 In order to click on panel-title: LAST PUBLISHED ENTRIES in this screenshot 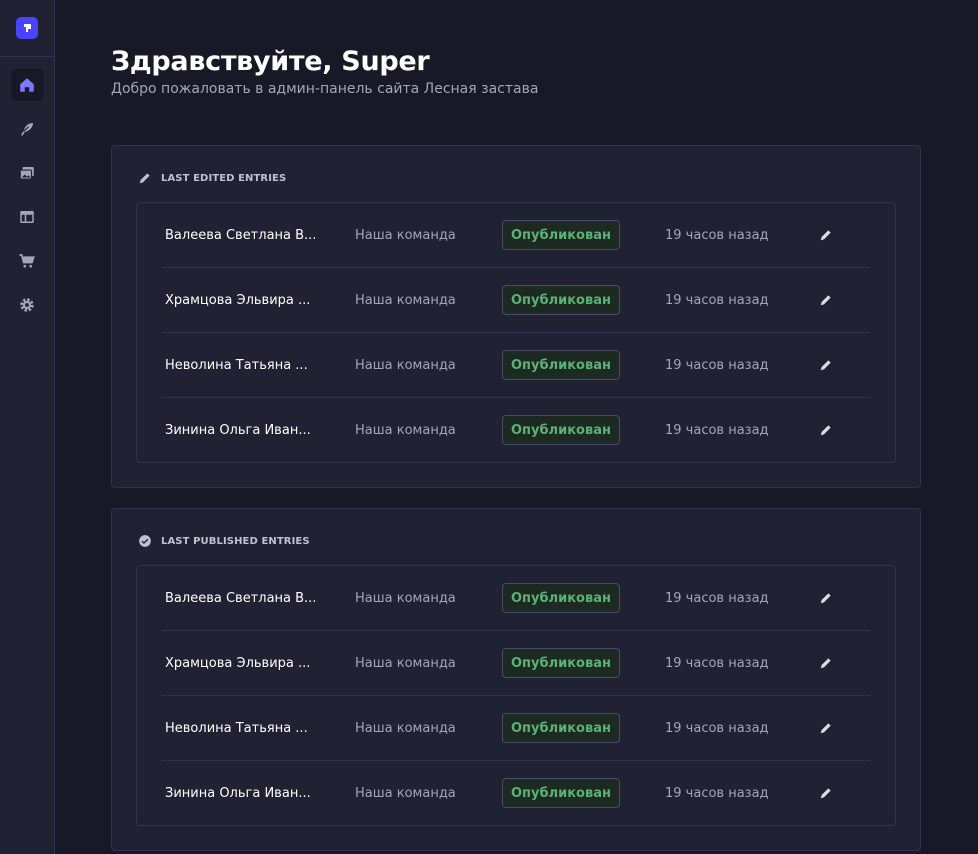, I will do `click(235, 541)`.